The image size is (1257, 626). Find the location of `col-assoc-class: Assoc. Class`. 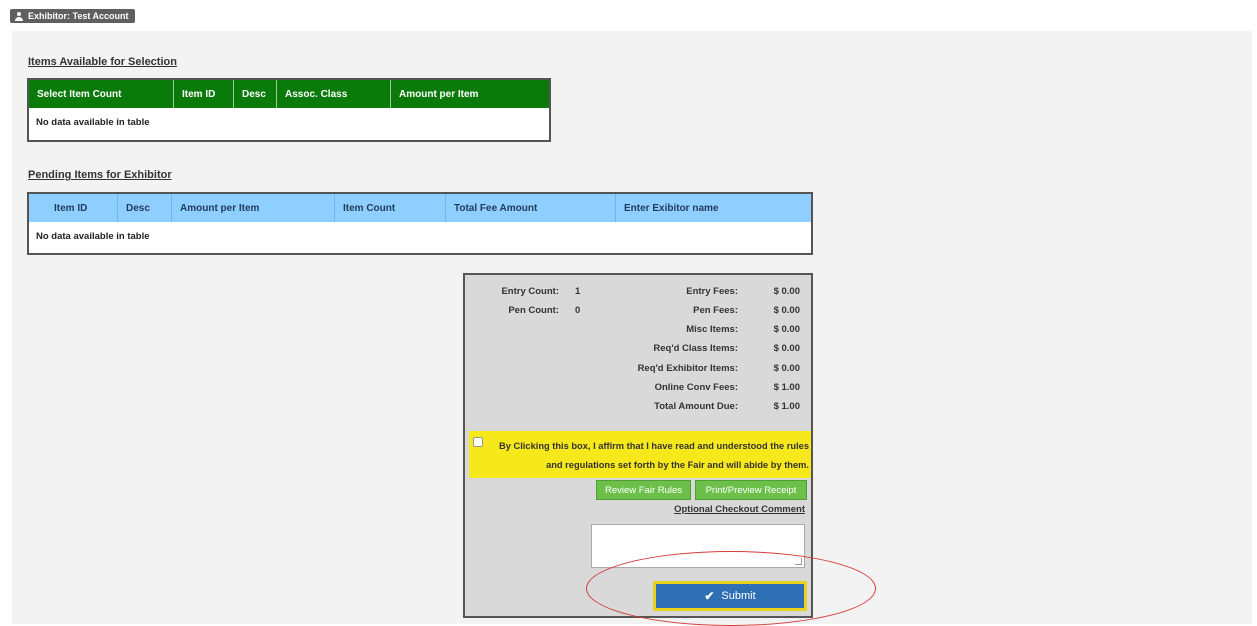

col-assoc-class: Assoc. Class is located at coordinates (334, 94).